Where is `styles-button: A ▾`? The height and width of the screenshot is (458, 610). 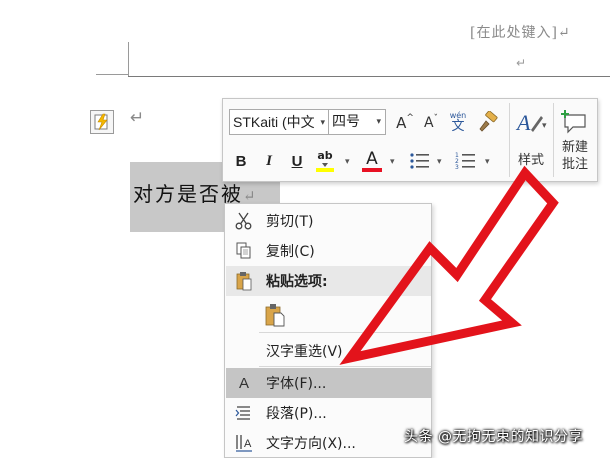
styles-button: A ▾ is located at coordinates (532, 123).